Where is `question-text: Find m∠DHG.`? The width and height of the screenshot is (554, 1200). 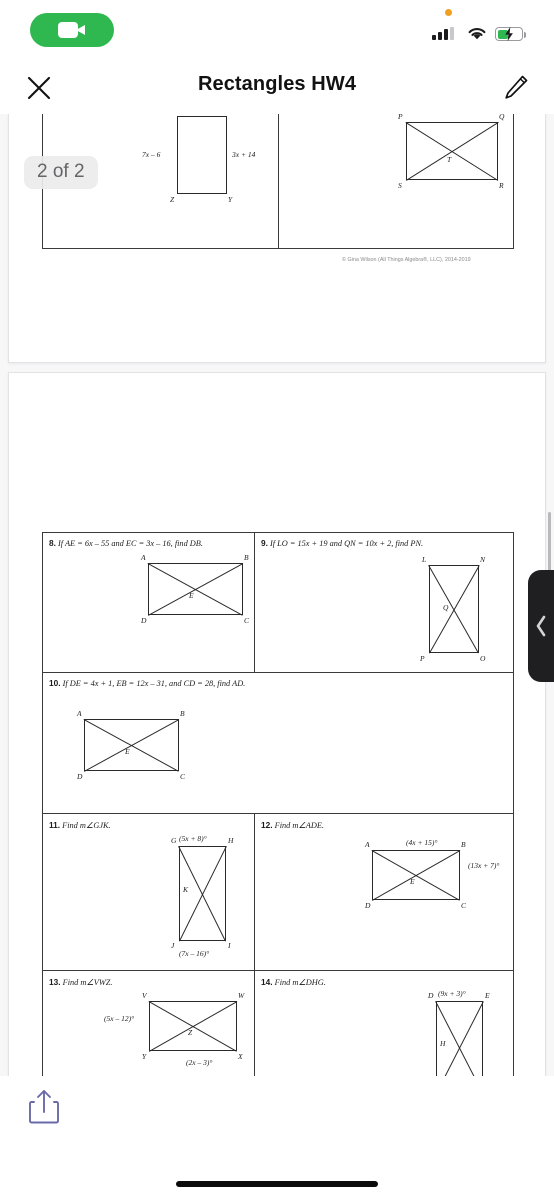
question-text: Find m∠DHG. is located at coordinates (300, 982).